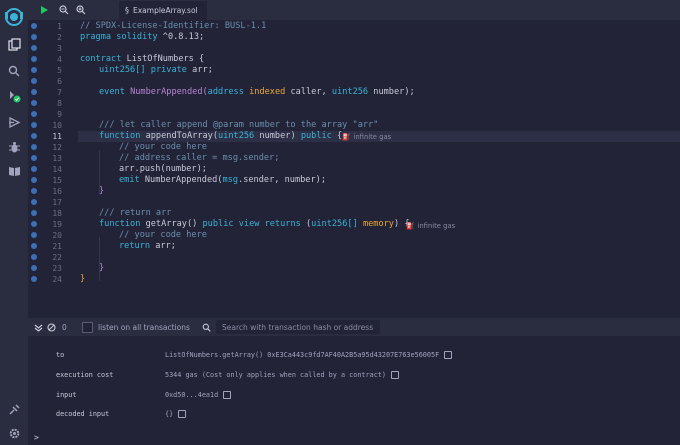  I want to click on code-line-2: pragma solidity ^0.8.13;, so click(142, 37).